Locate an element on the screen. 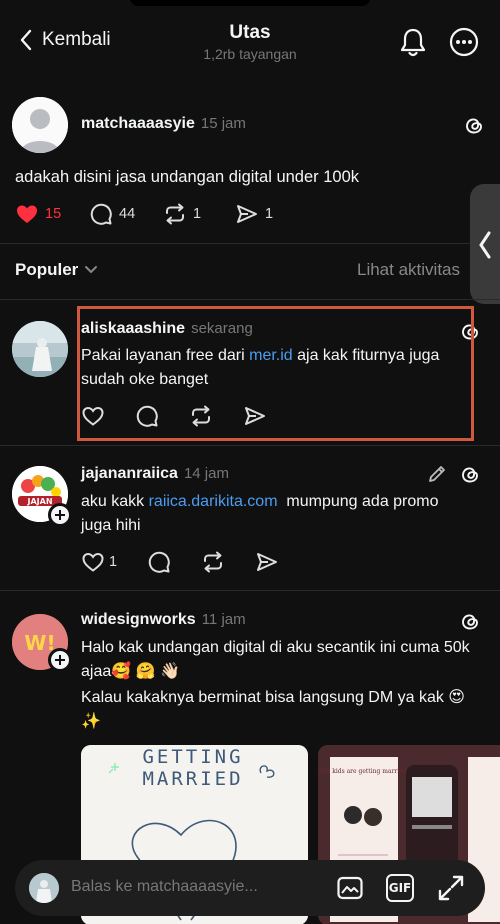 This screenshot has height=924, width=500. header: Kembali Utas 1,2rb tayangan is located at coordinates (250, 45).